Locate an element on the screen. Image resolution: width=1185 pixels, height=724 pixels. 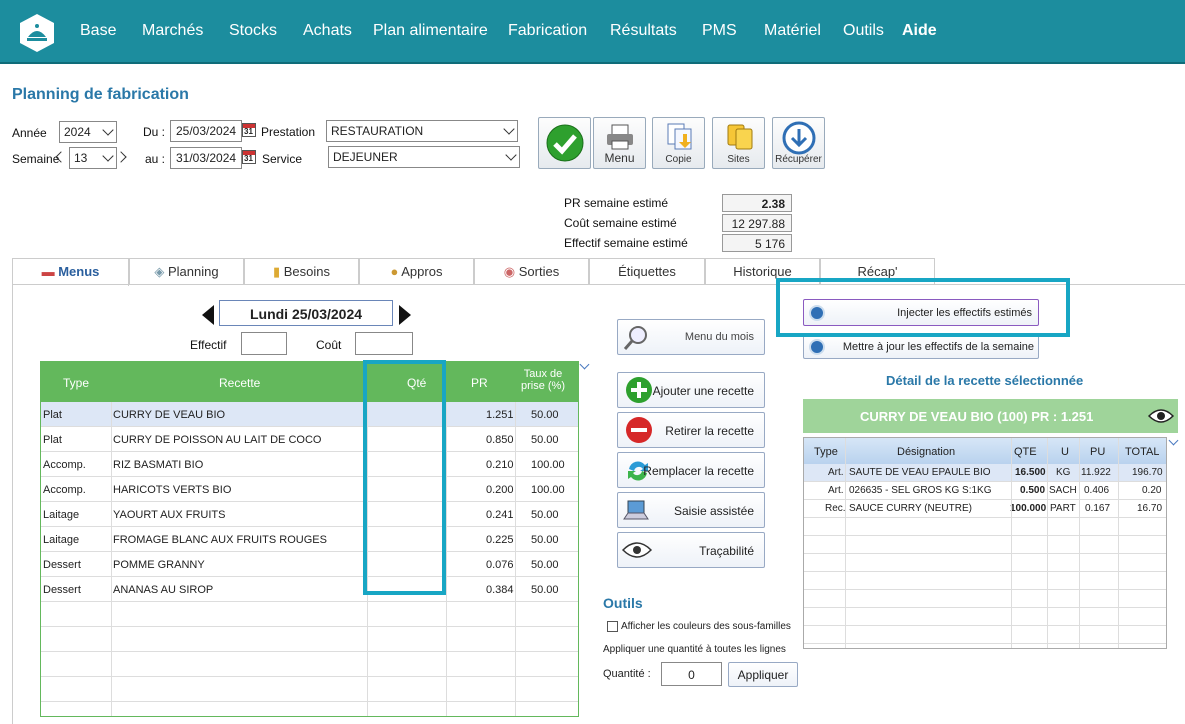
col-recette: Recette is located at coordinates (239, 383).